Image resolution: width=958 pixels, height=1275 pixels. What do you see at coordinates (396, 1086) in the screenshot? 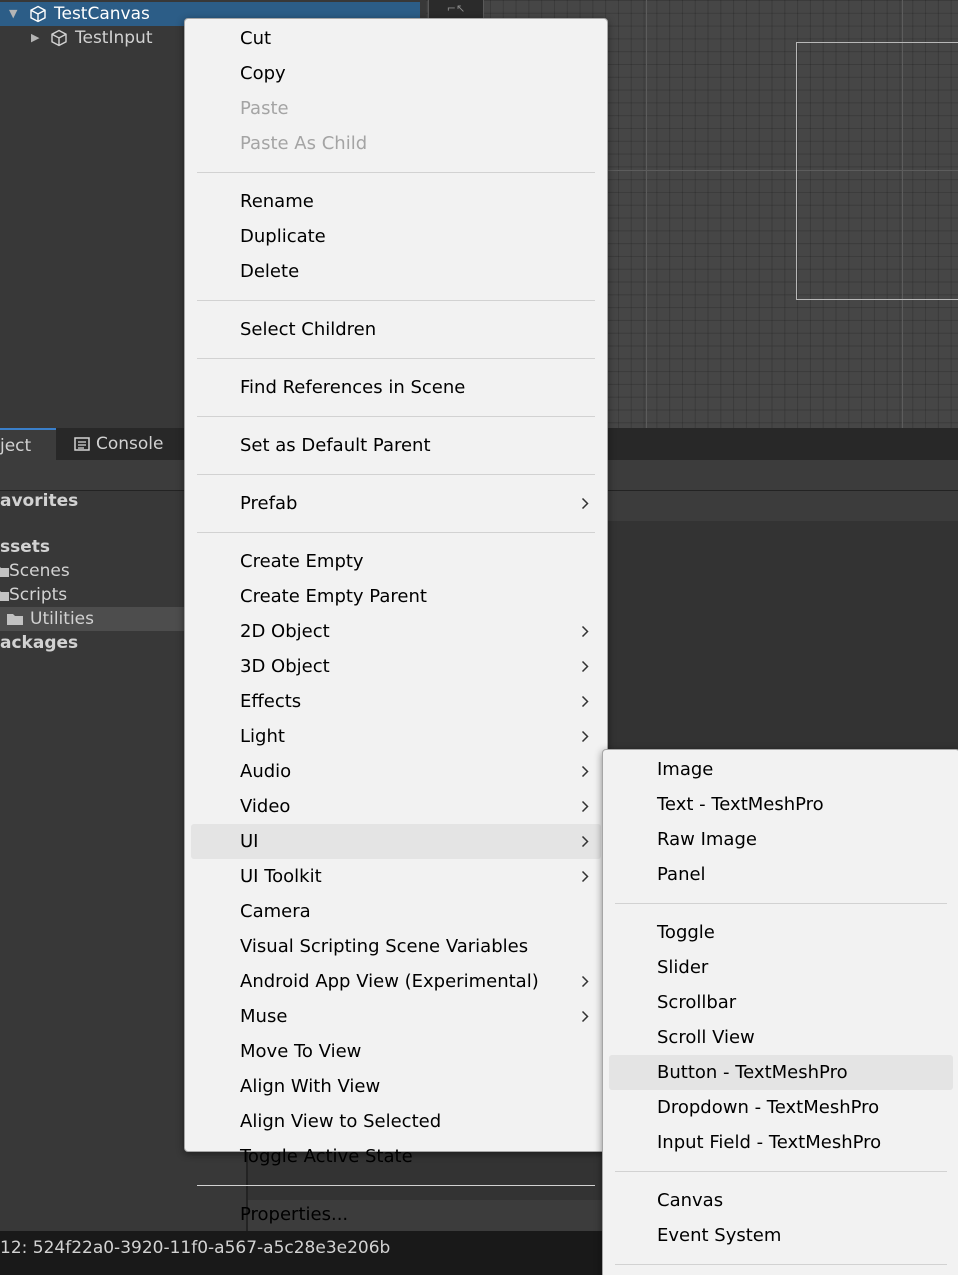
I see `menu-item-align-with-view: Align With View` at bounding box center [396, 1086].